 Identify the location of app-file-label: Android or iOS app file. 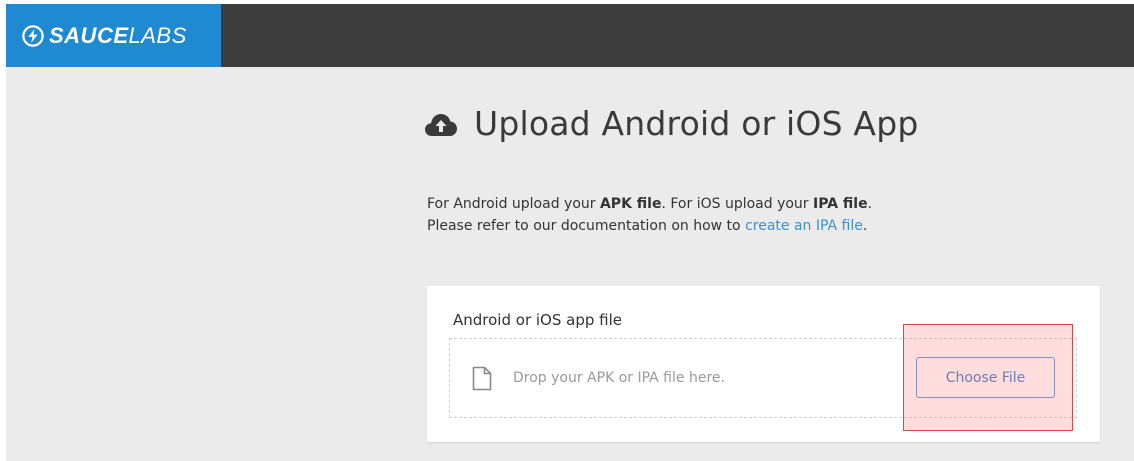
(537, 320).